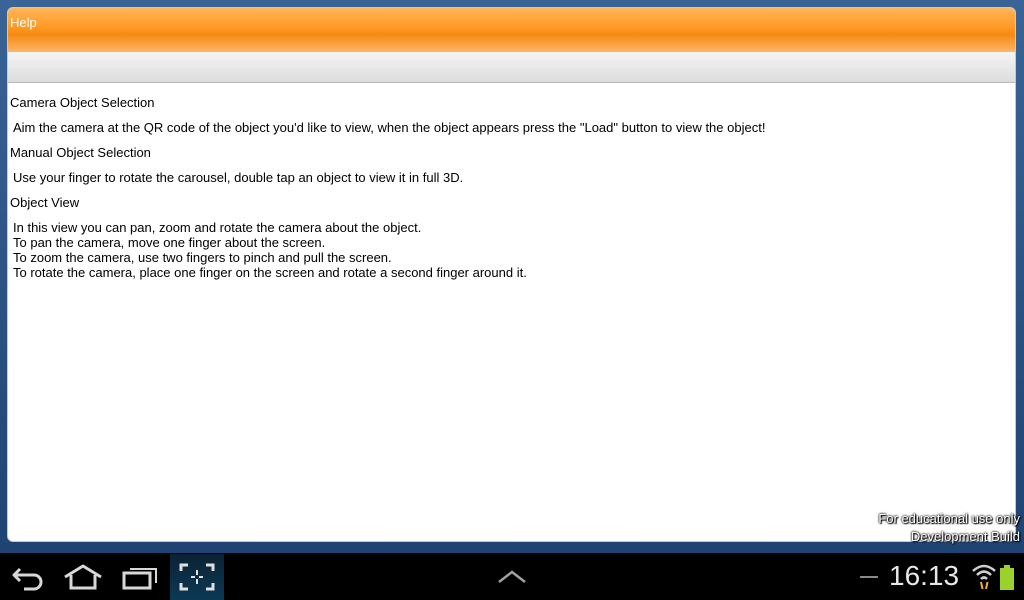 The width and height of the screenshot is (1024, 600). I want to click on title-bar: Help, so click(511, 30).